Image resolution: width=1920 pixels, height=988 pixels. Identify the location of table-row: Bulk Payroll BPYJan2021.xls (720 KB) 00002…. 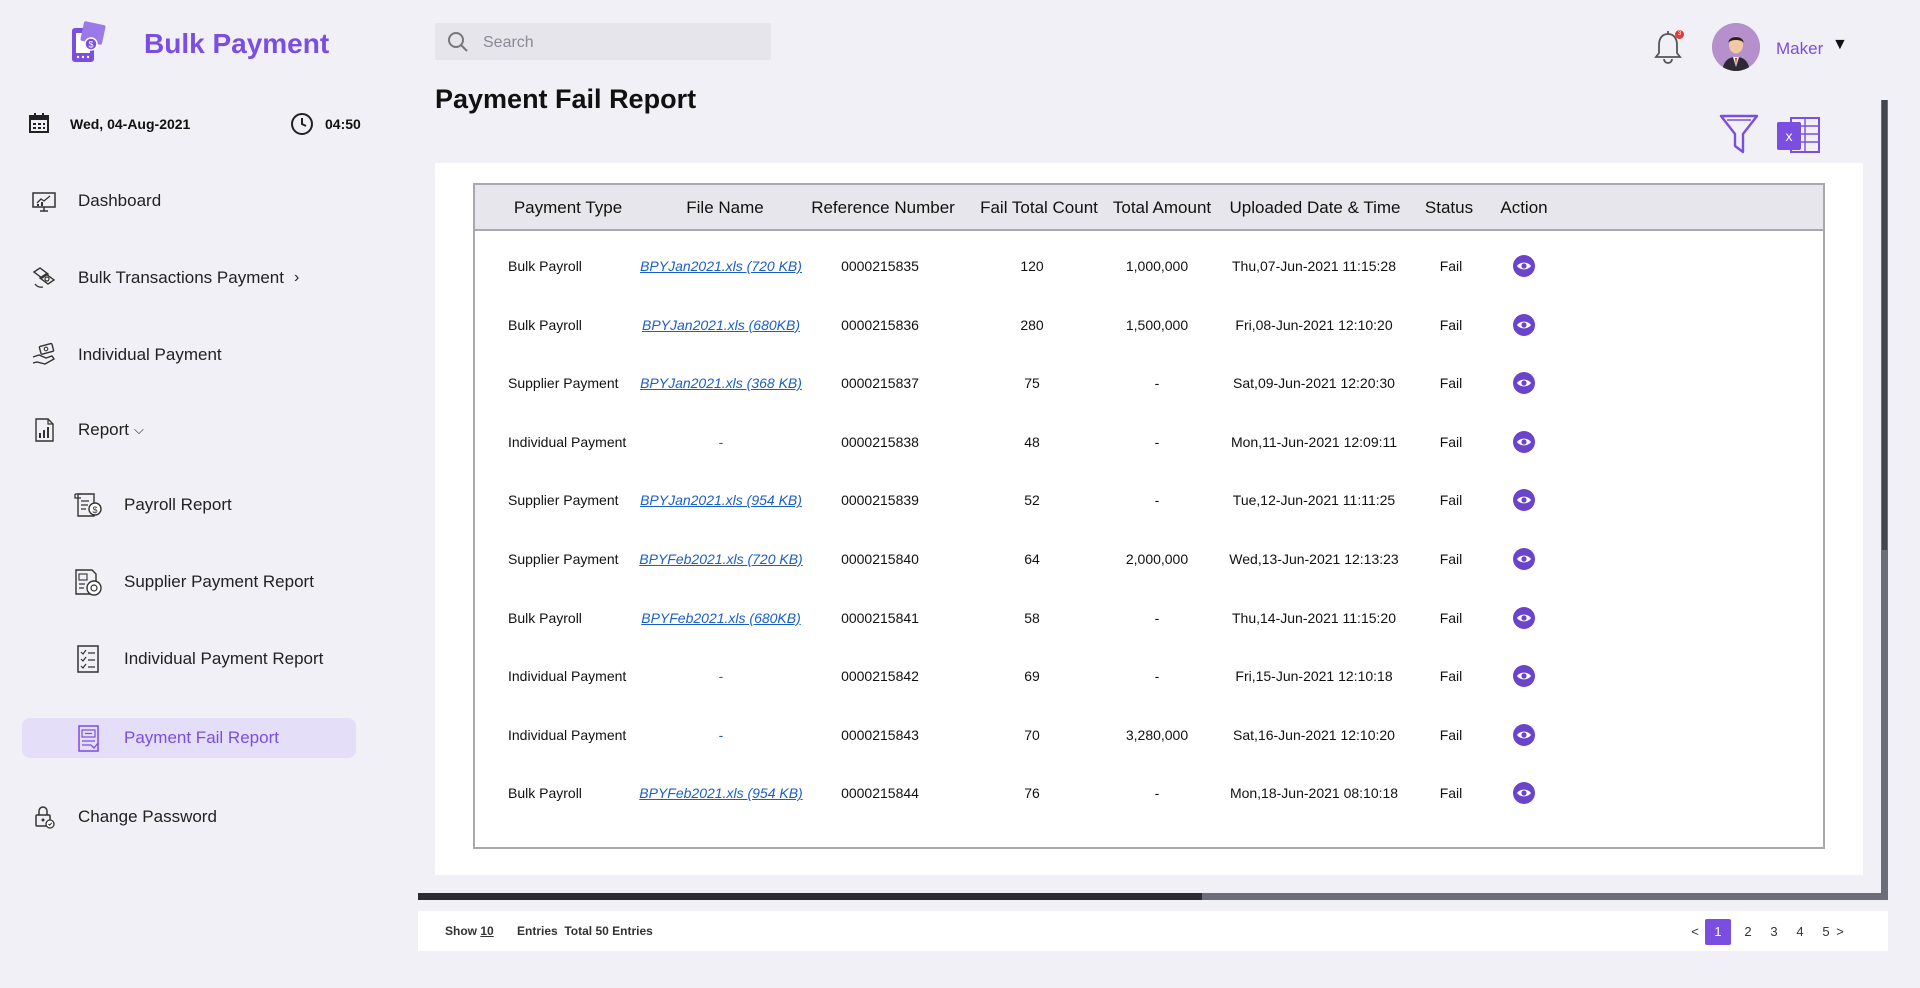
(1149, 266).